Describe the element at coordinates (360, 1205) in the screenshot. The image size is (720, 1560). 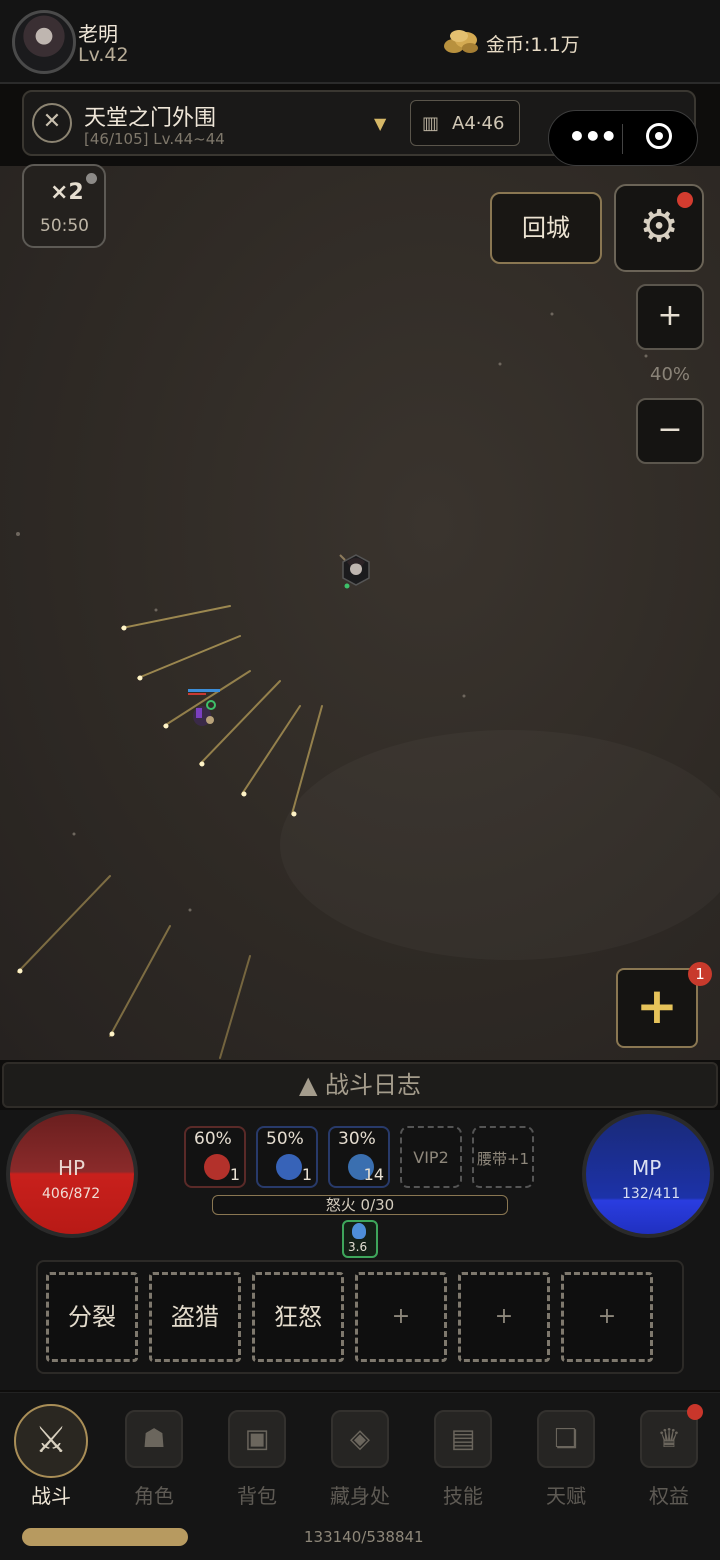
I see `rage-bar: 怒火 0/30` at that location.